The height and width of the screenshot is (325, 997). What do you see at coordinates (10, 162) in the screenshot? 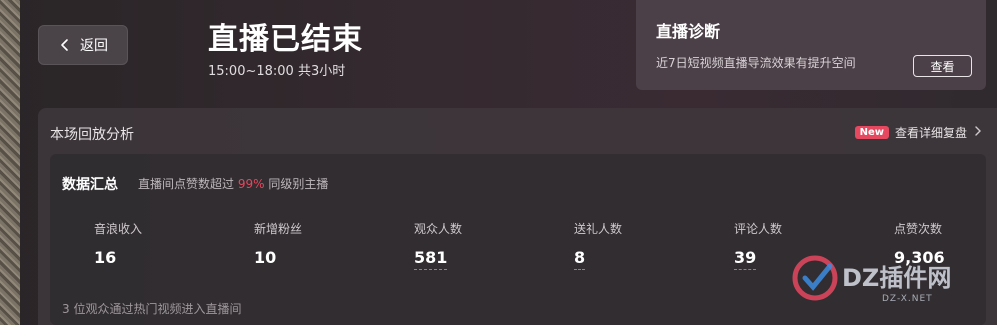
I see `background-texture` at bounding box center [10, 162].